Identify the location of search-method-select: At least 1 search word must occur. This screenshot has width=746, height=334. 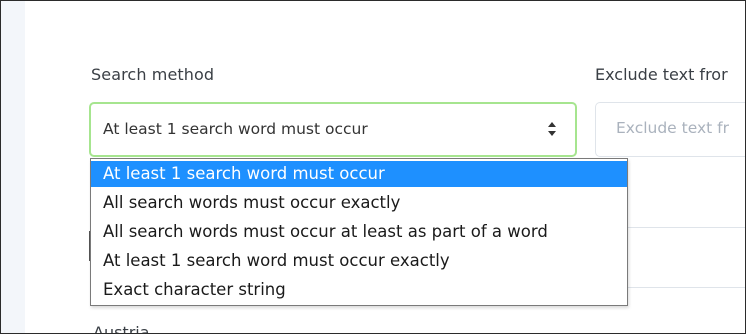
(333, 129).